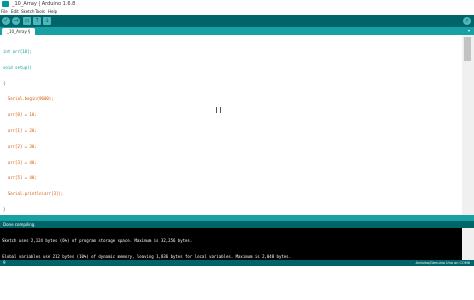 This screenshot has height=300, width=474. I want to click on code-line: Serial.println(arr[3]);, so click(33, 194).